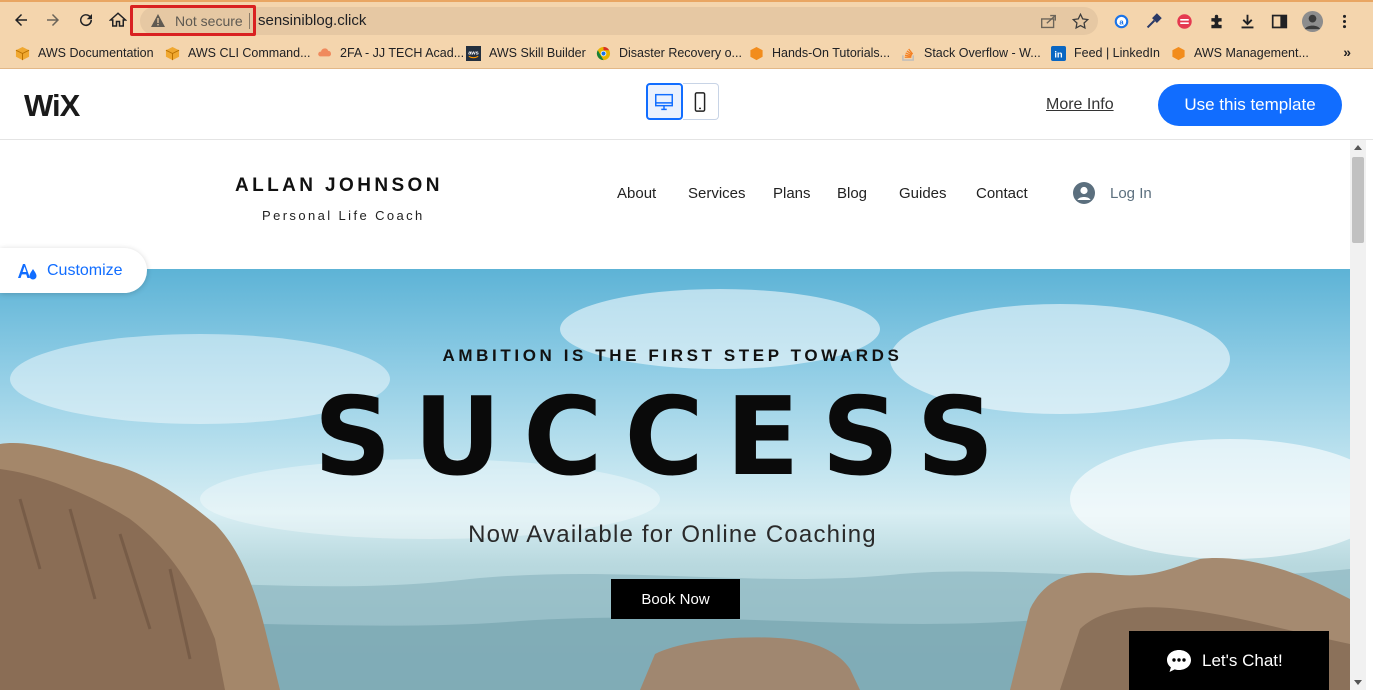 This screenshot has height=690, width=1373. What do you see at coordinates (686, 19) in the screenshot?
I see `browser-toolbar: Not secure sensiniblog.click a` at bounding box center [686, 19].